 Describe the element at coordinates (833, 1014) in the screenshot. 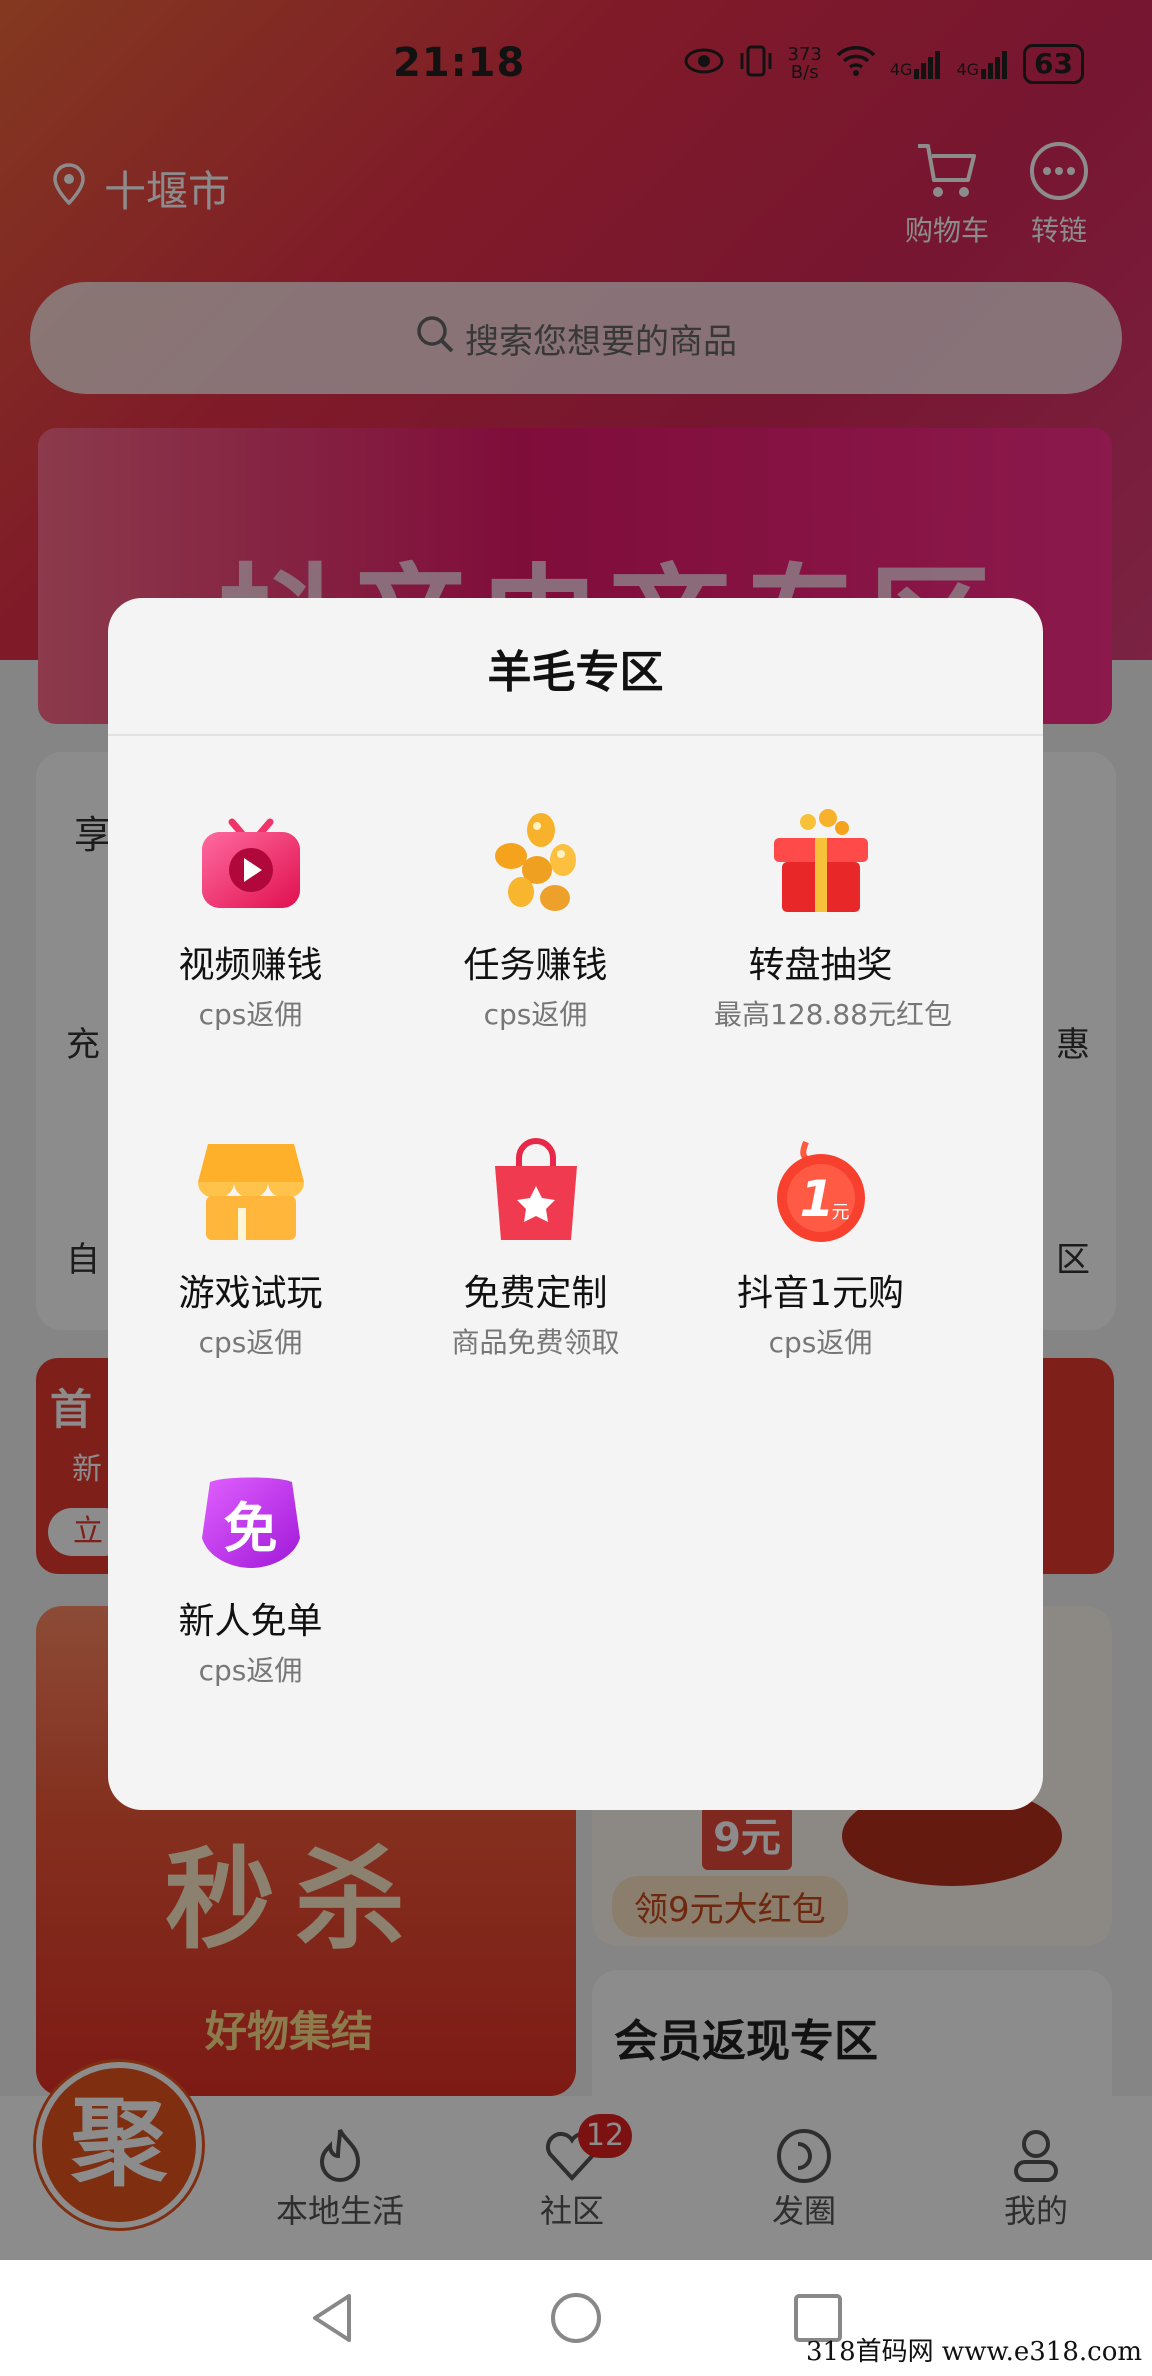

I see `item-sub: 最高128.88元红包` at that location.